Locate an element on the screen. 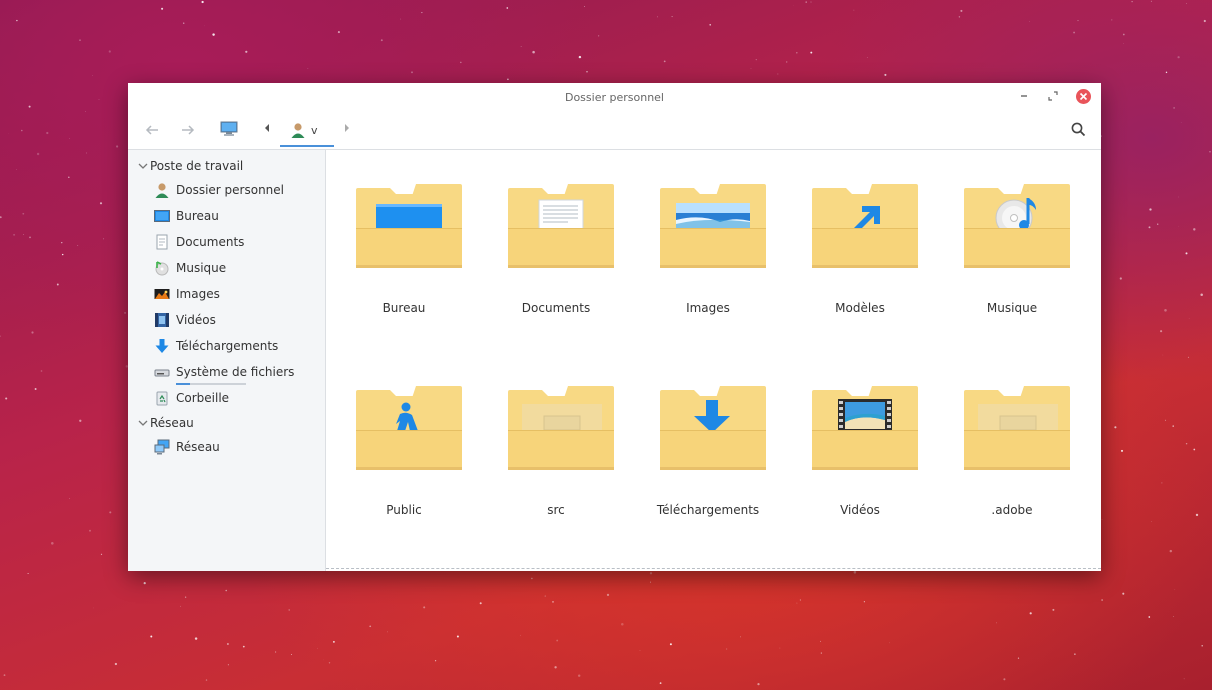 The height and width of the screenshot is (690, 1212). folder-name: .adobe is located at coordinates (1012, 510).